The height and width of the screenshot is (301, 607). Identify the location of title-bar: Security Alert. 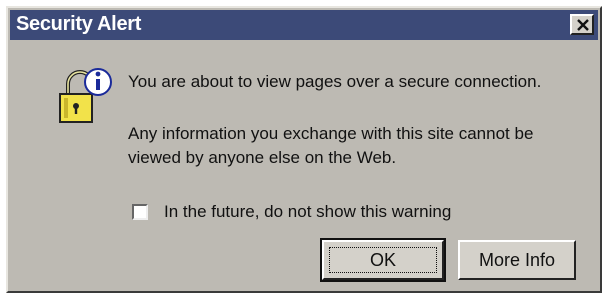
(304, 25).